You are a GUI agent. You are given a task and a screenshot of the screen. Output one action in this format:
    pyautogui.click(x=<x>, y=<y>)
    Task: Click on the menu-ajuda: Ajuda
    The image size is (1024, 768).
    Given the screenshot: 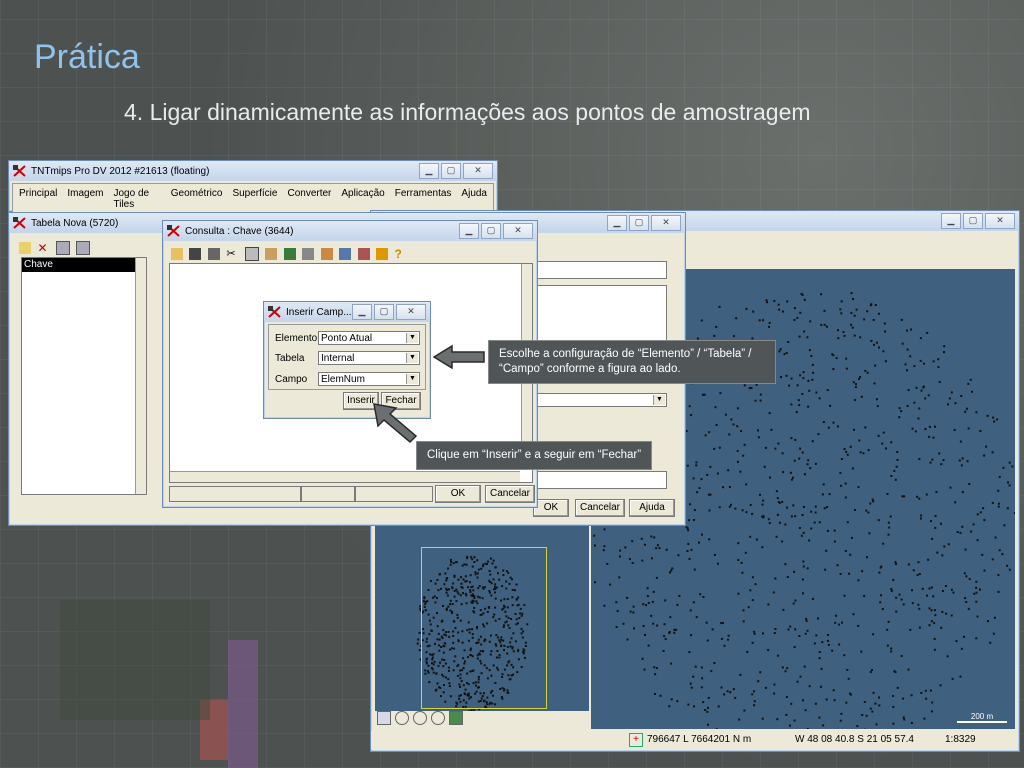 What is the action you would take?
    pyautogui.click(x=474, y=199)
    